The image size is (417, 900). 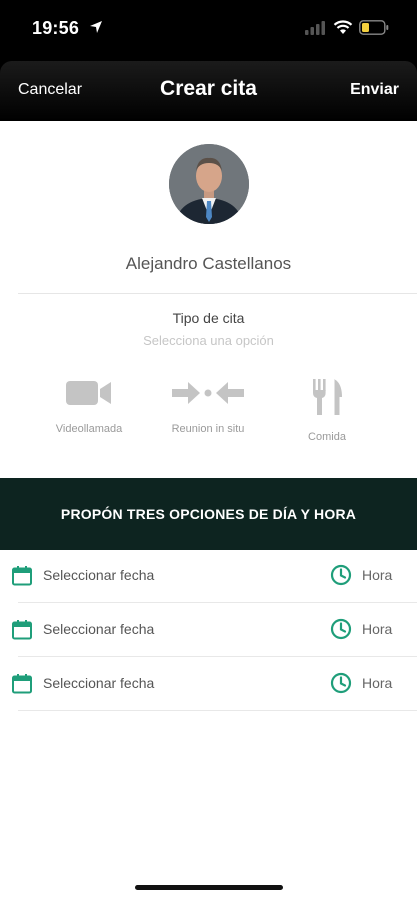 What do you see at coordinates (208, 406) in the screenshot?
I see `option-reunion-in-situ: Reunion in situ` at bounding box center [208, 406].